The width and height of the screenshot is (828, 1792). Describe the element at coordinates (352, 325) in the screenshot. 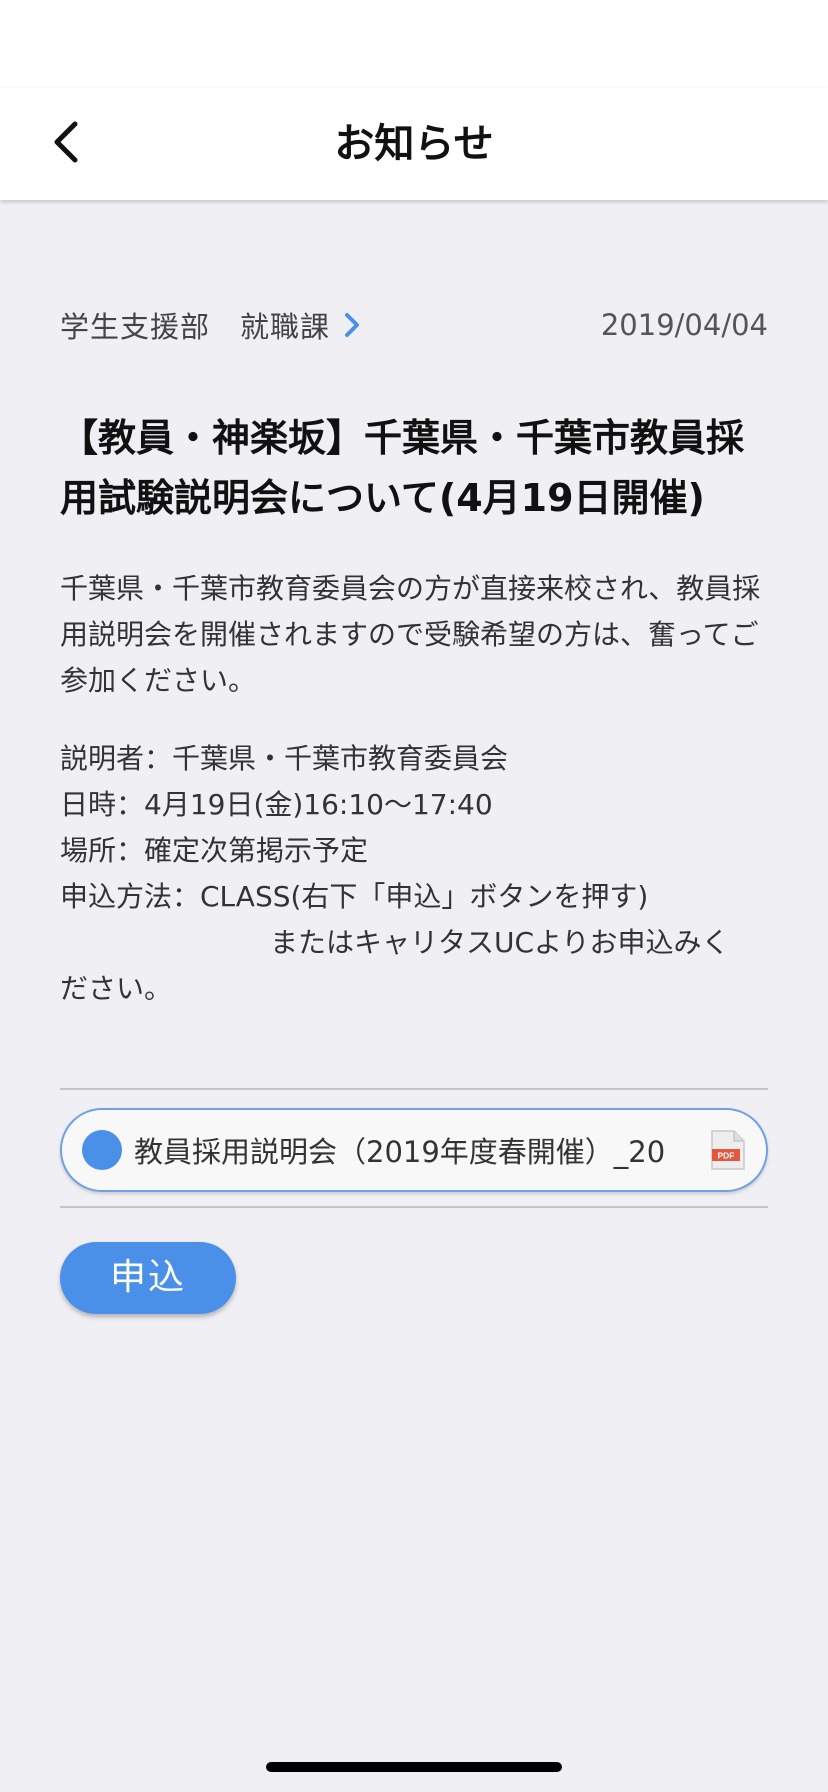

I see `chevron-right-icon` at that location.